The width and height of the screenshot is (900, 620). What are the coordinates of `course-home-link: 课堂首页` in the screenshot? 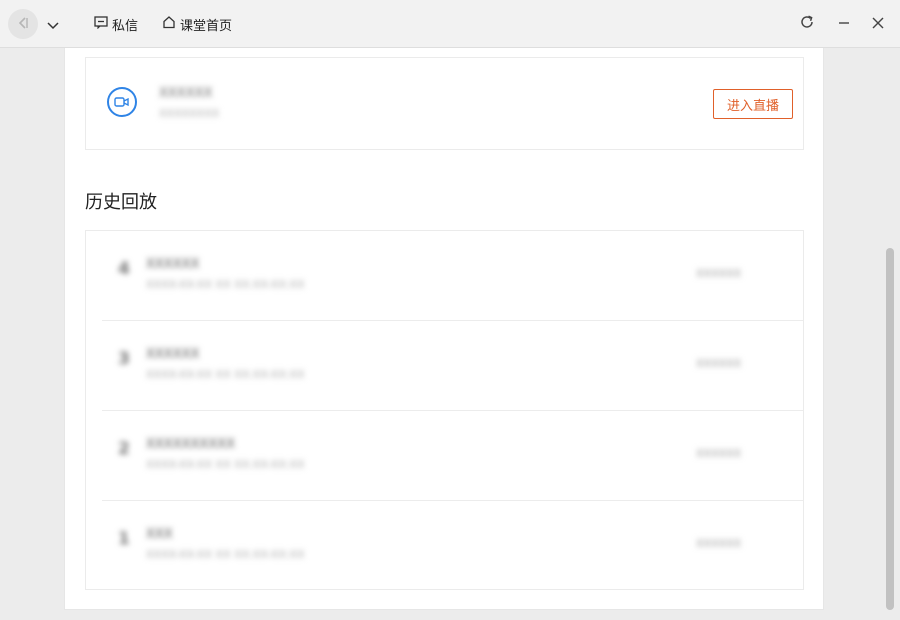 It's located at (197, 24).